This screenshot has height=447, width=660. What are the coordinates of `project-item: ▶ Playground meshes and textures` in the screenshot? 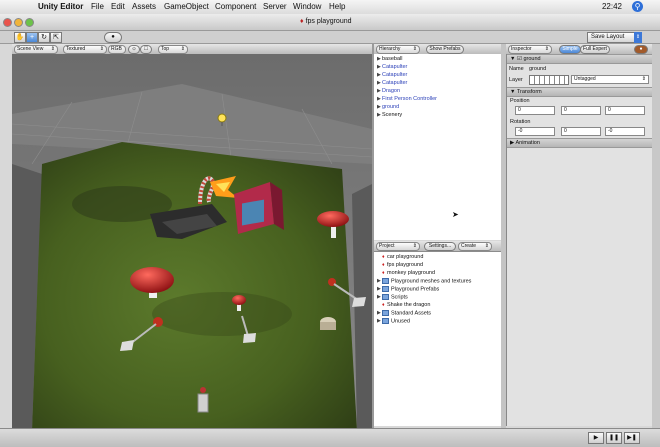 It's located at (424, 281).